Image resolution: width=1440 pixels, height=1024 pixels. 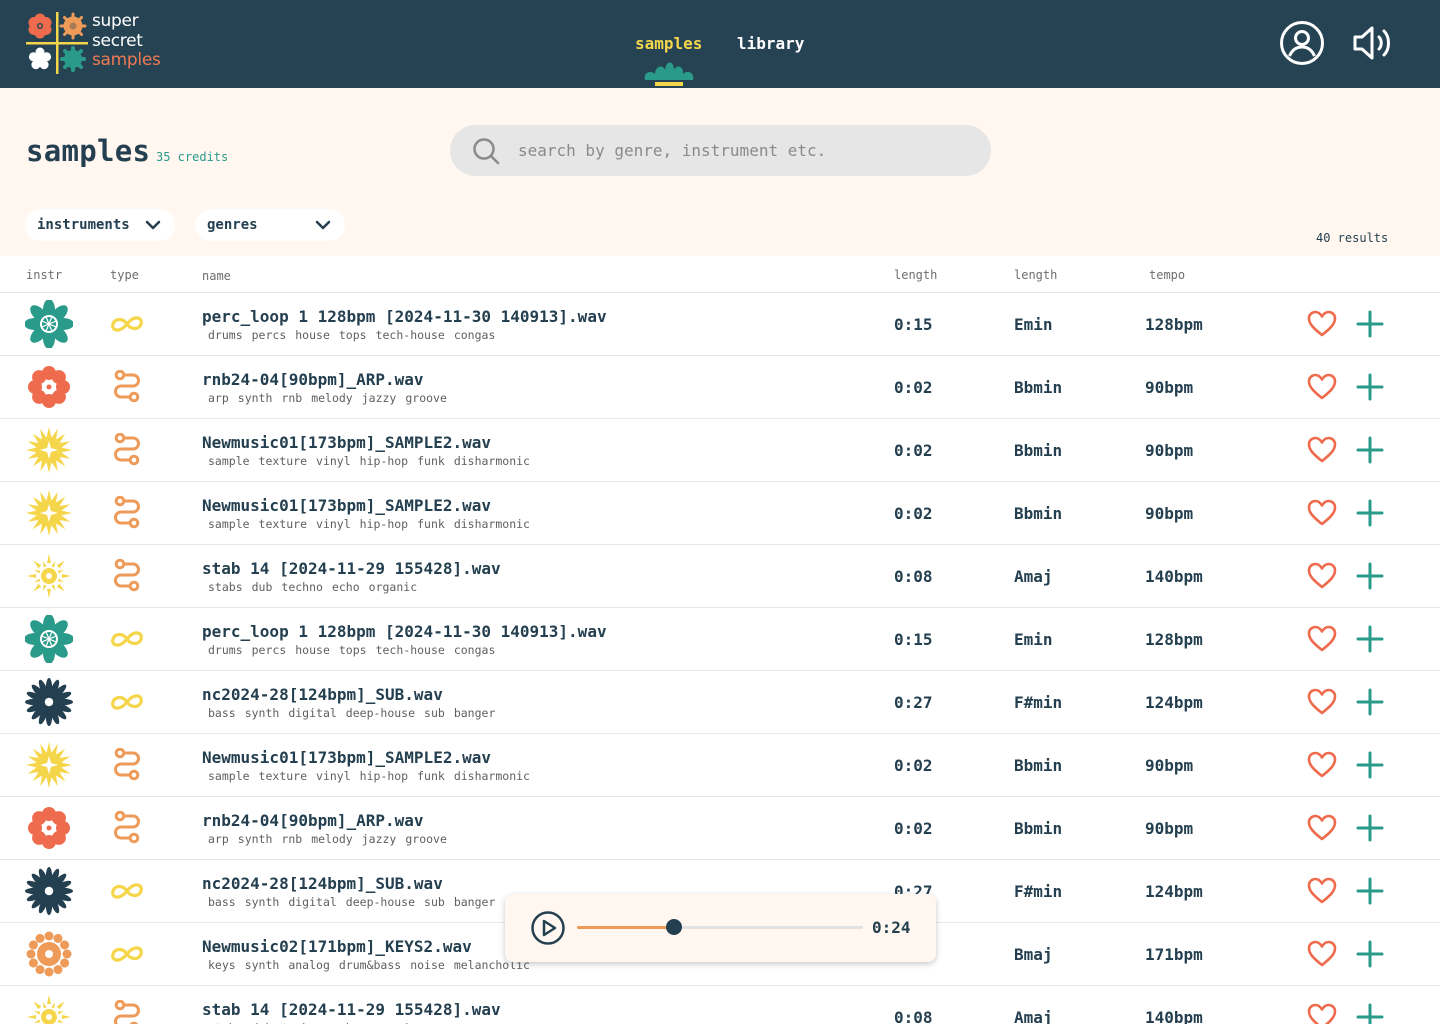 What do you see at coordinates (720, 927) in the screenshot?
I see `playback-progress-bar` at bounding box center [720, 927].